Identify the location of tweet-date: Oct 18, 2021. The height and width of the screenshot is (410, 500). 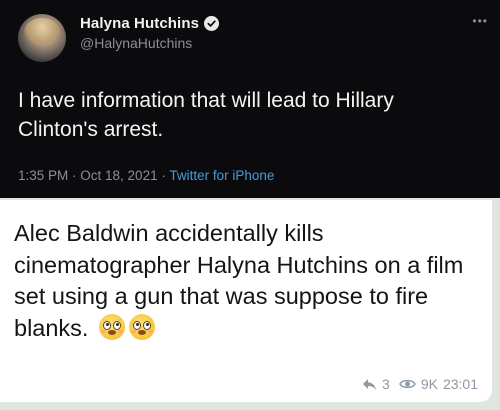
(118, 175).